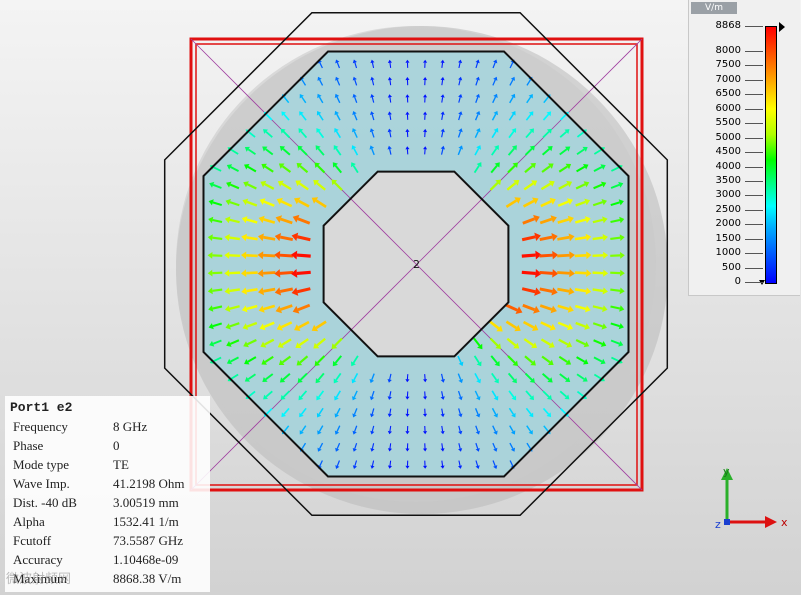  What do you see at coordinates (130, 426) in the screenshot?
I see `info-value: 8 GHz` at bounding box center [130, 426].